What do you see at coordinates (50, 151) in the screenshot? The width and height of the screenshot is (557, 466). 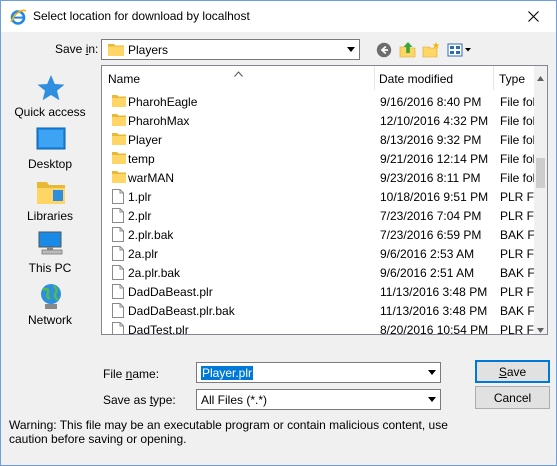 I see `place-desktop: Desktop` at bounding box center [50, 151].